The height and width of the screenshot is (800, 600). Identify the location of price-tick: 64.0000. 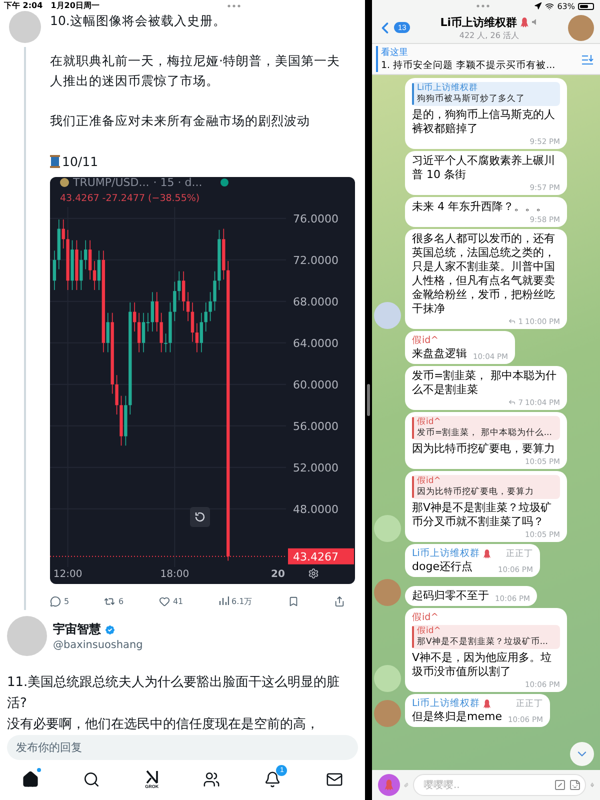
(315, 343).